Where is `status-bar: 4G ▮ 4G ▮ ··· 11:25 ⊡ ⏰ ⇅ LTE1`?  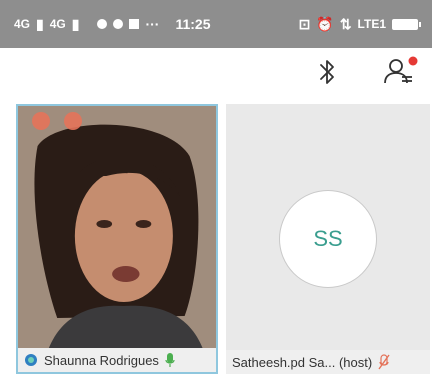 status-bar: 4G ▮ 4G ▮ ··· 11:25 ⊡ ⏰ ⇅ LTE1 is located at coordinates (216, 24).